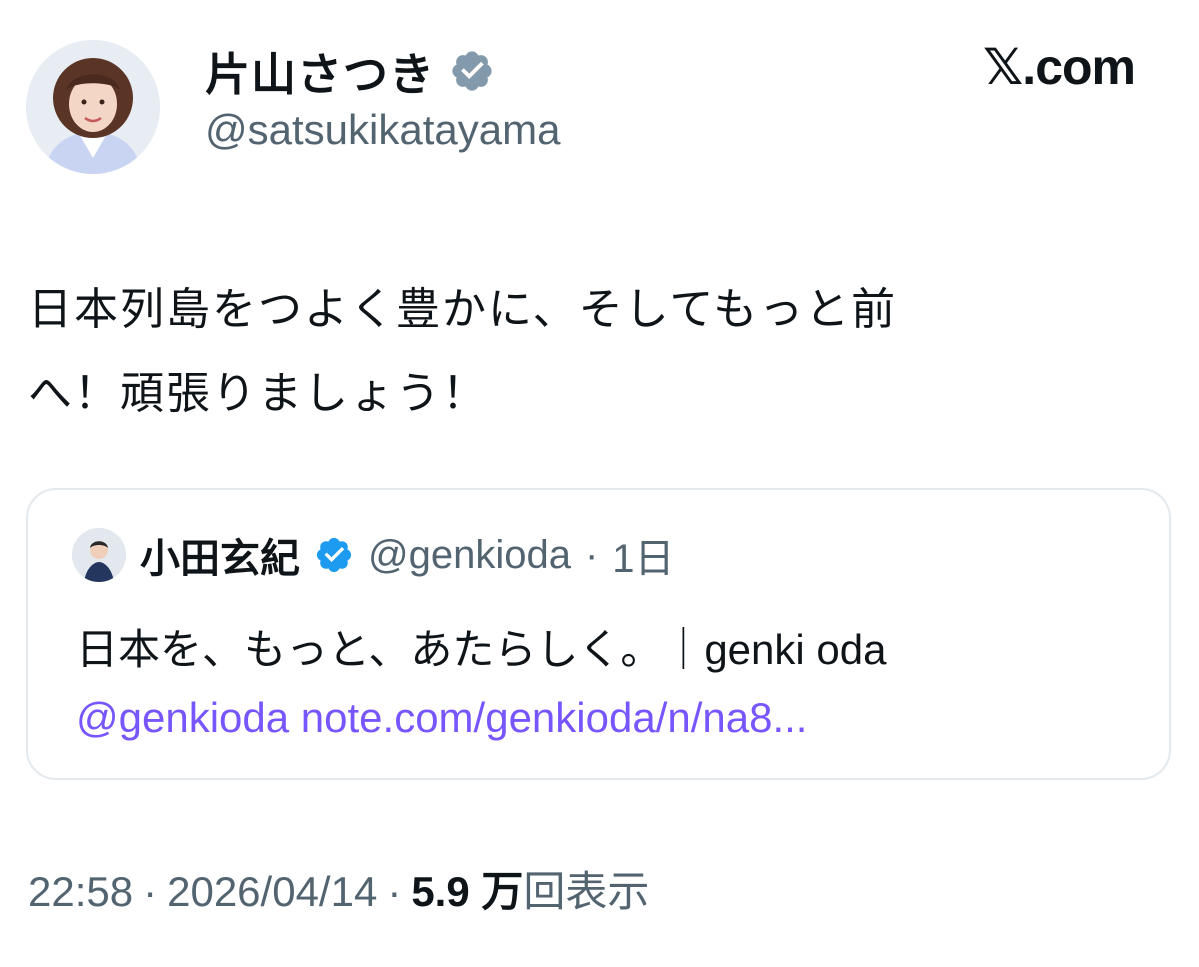 The height and width of the screenshot is (967, 1199). I want to click on x-logo-icon: 𝕏.com, so click(1059, 67).